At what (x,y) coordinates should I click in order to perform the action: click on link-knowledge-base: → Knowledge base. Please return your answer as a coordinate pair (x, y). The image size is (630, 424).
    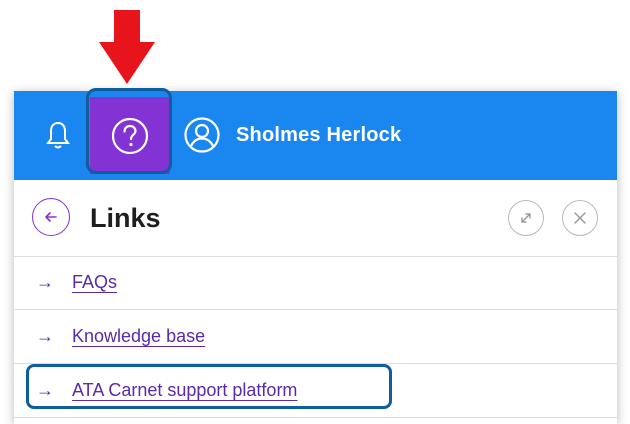
    Looking at the image, I should click on (315, 337).